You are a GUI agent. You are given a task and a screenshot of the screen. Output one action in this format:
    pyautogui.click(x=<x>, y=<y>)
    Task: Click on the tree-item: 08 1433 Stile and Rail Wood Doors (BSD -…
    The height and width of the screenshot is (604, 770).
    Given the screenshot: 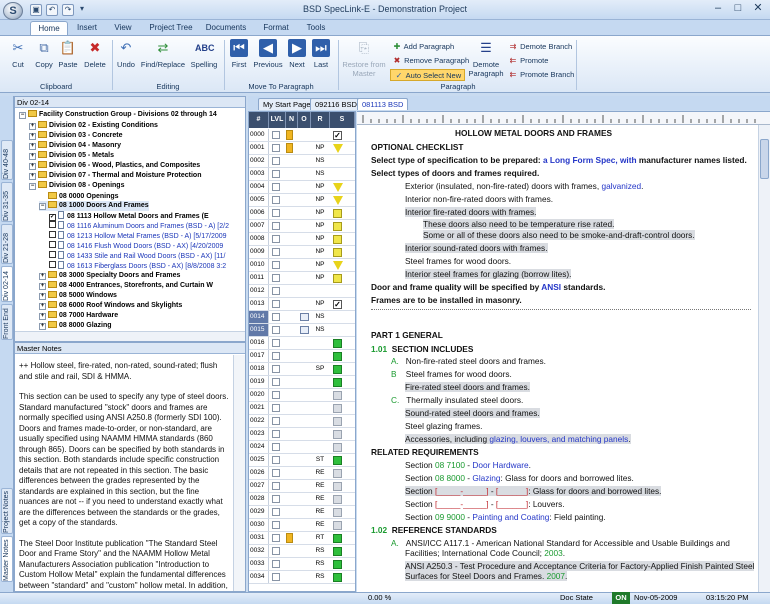 What is the action you would take?
    pyautogui.click(x=137, y=256)
    